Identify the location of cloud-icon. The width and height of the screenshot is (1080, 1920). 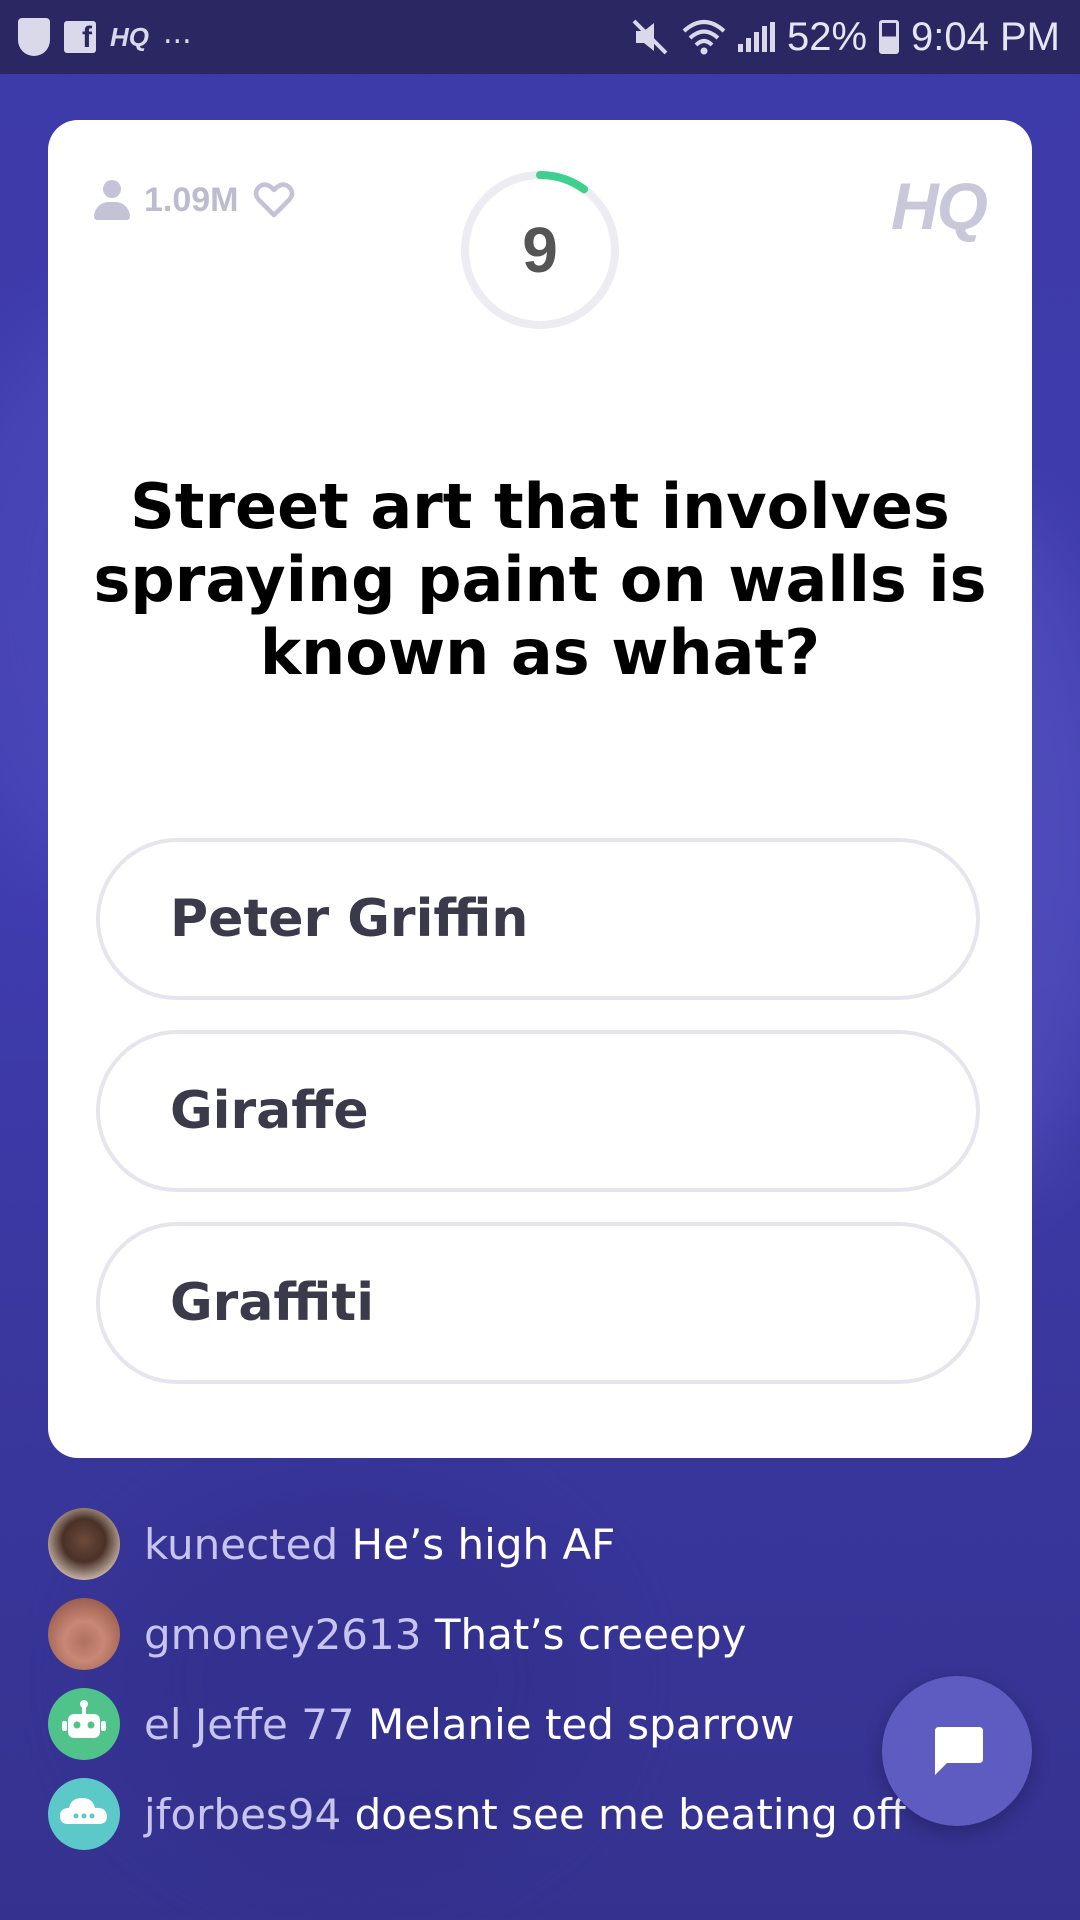
(84, 1814).